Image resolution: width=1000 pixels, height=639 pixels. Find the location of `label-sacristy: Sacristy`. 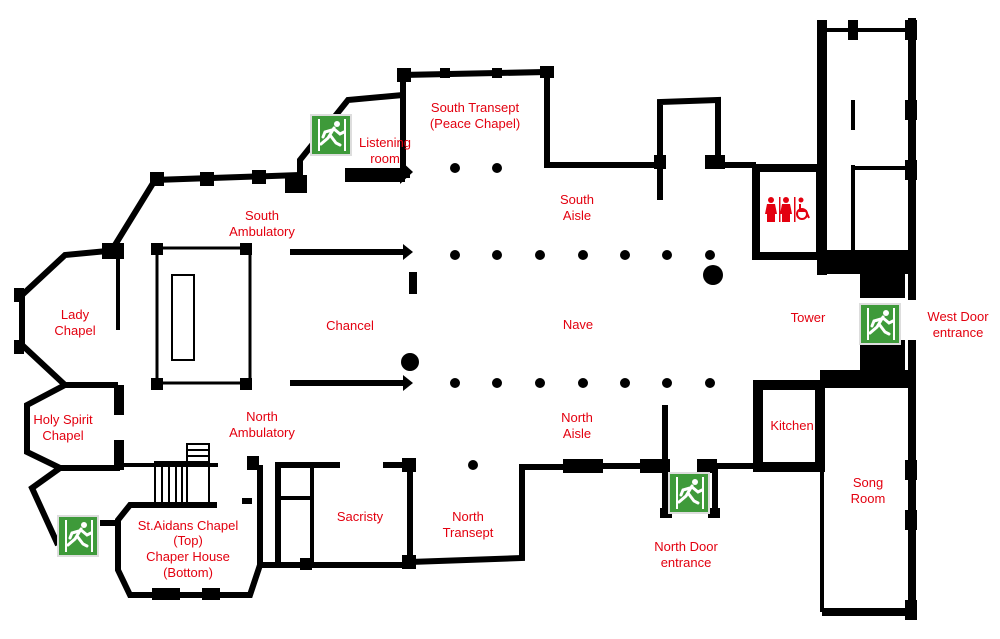

label-sacristy: Sacristy is located at coordinates (360, 516).